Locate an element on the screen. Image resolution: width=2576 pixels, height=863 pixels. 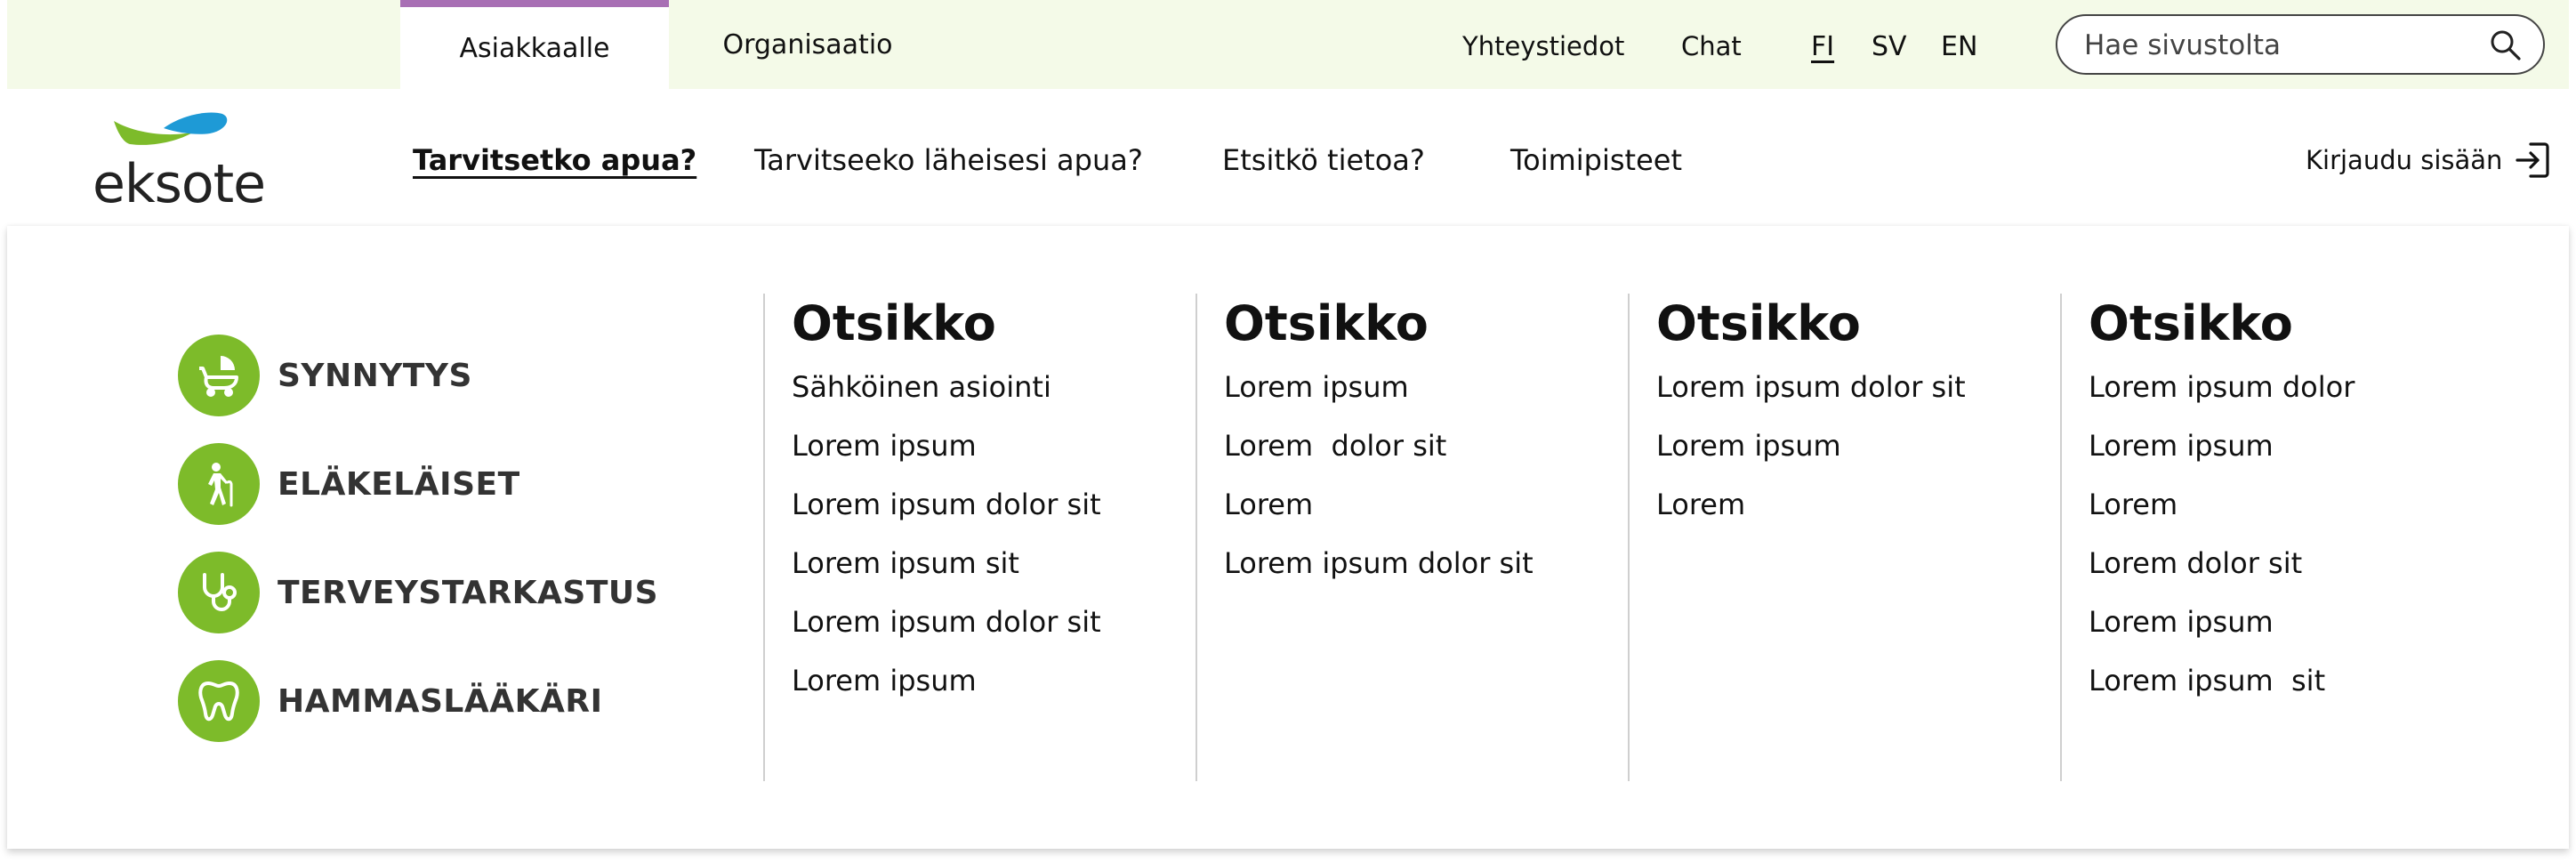
login-button: Kirjaudu sisään is located at coordinates (2428, 160).